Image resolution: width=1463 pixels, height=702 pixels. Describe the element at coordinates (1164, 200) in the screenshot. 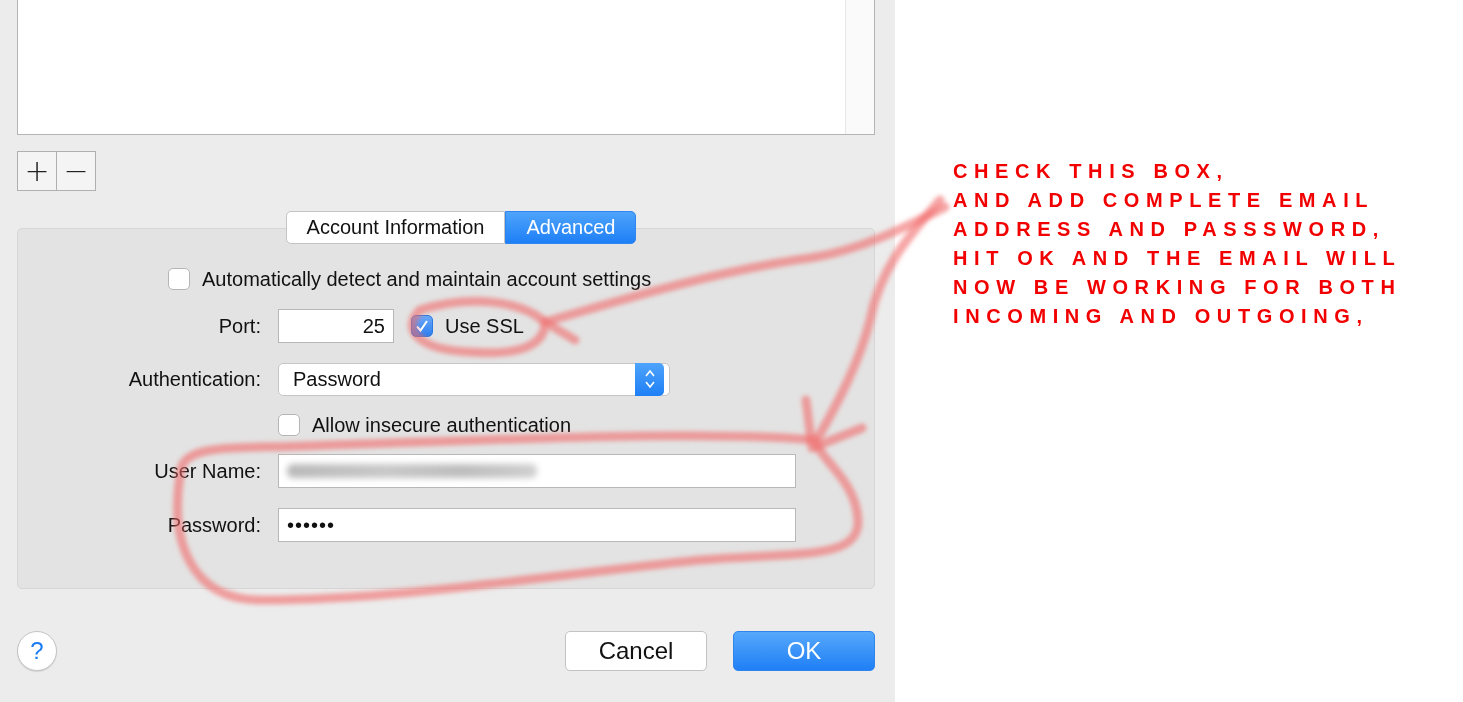

I see `annotation-text: AND ADD COMPLETE EMAIL` at that location.